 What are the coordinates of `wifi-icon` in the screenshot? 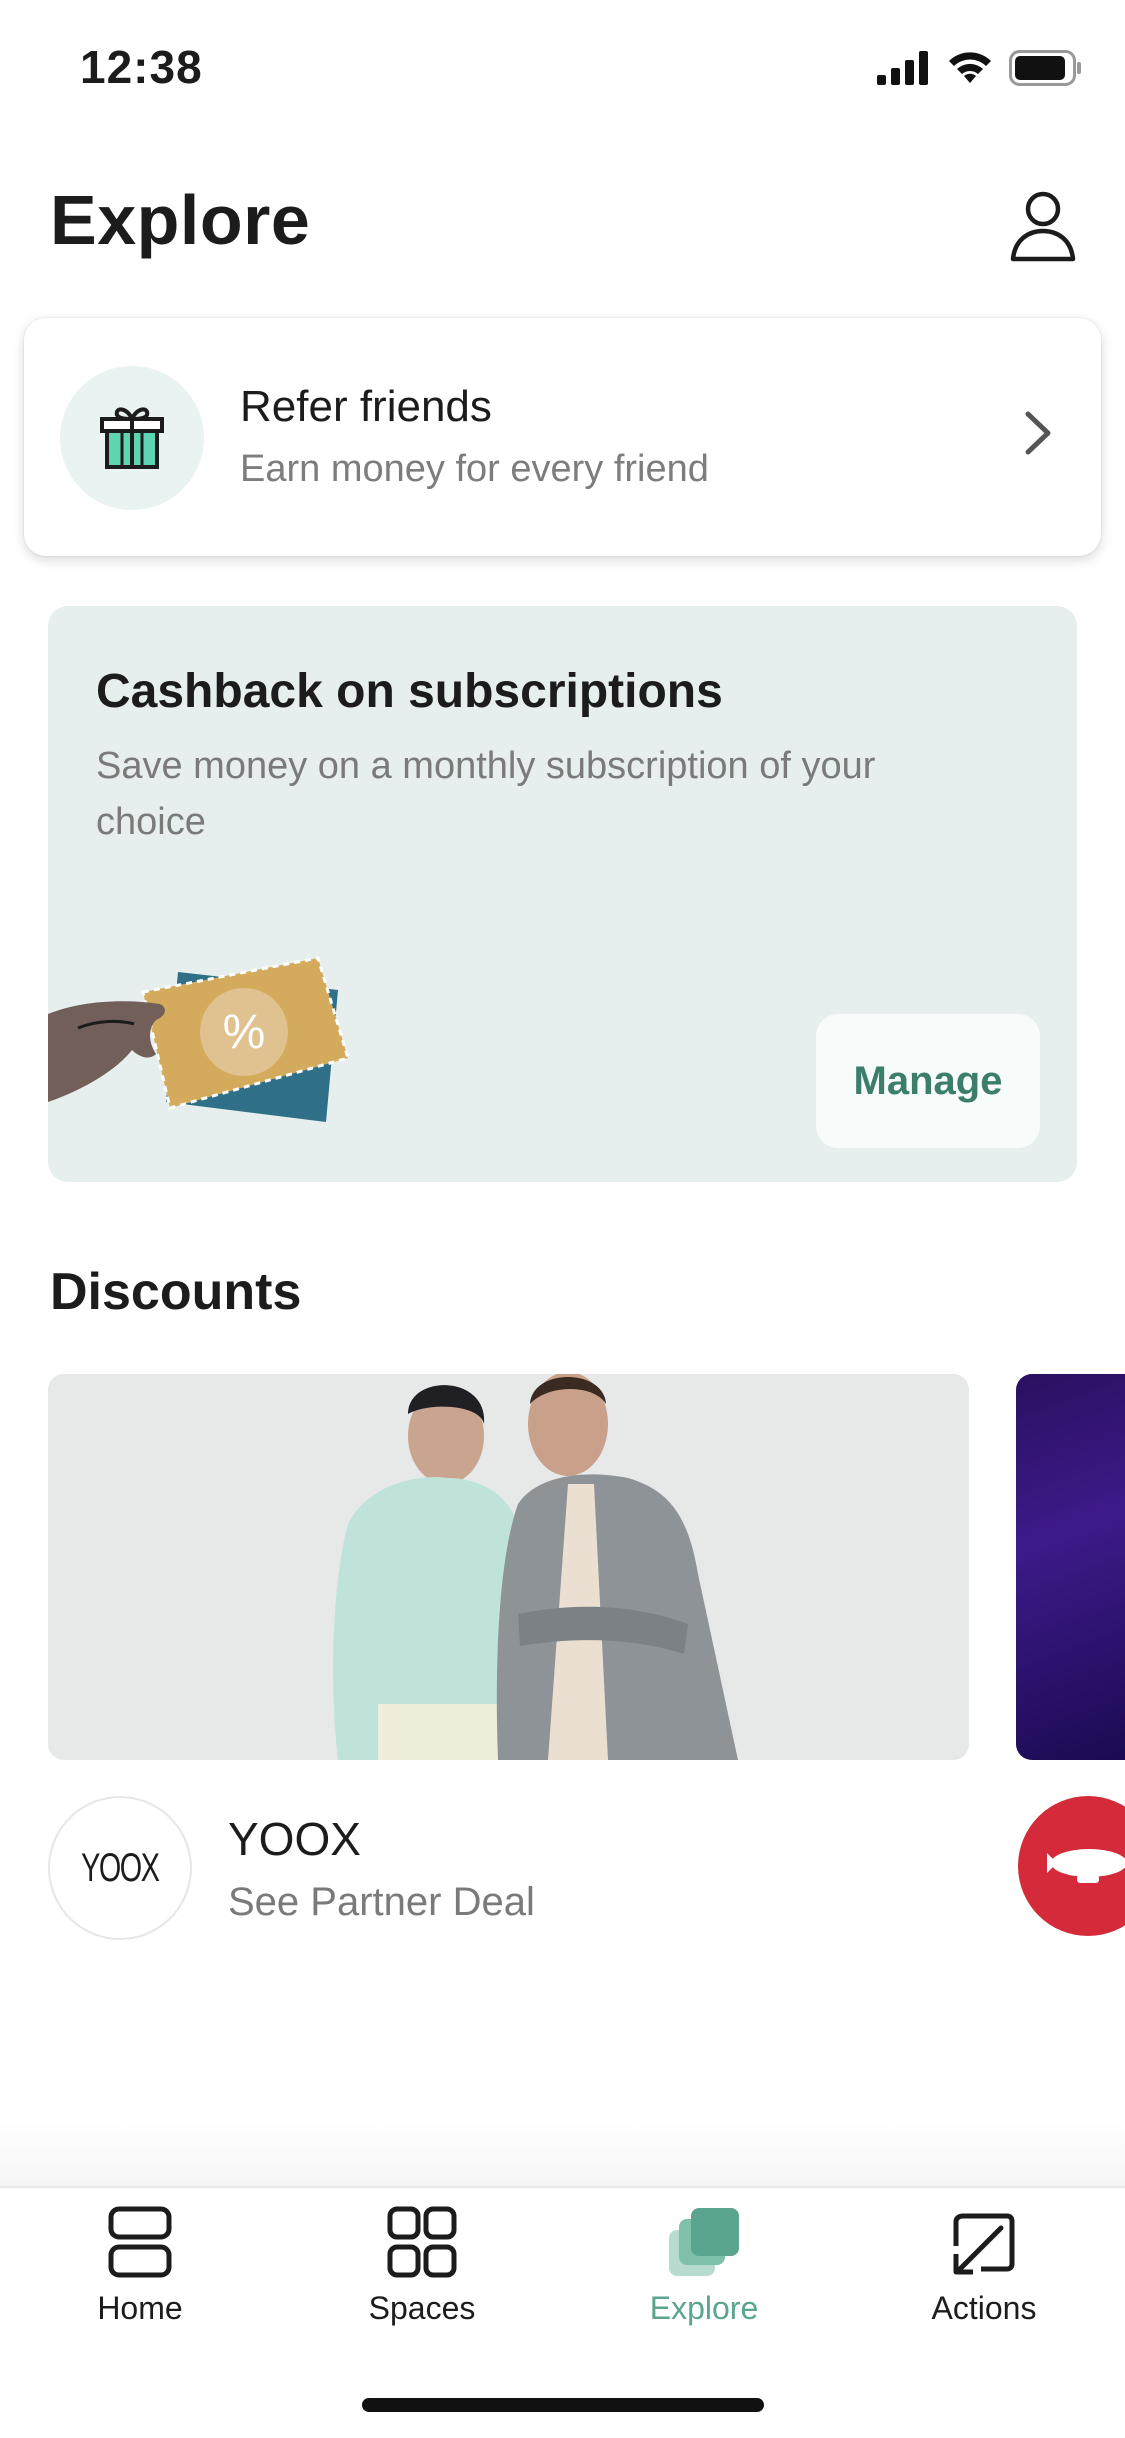 It's located at (970, 67).